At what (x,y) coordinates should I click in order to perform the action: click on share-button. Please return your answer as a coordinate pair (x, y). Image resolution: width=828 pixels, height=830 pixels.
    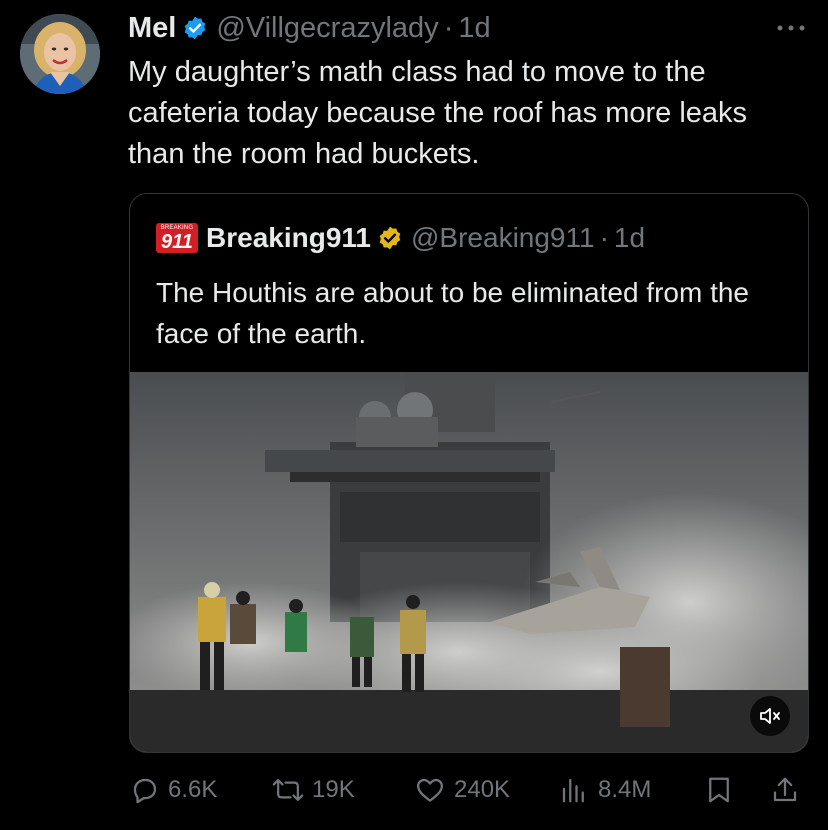
    Looking at the image, I should click on (789, 790).